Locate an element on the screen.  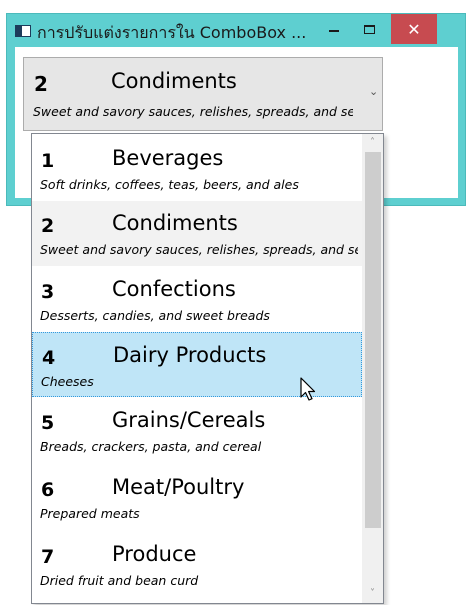
vertical-scrollbar: ˄ ˅ is located at coordinates (372, 368).